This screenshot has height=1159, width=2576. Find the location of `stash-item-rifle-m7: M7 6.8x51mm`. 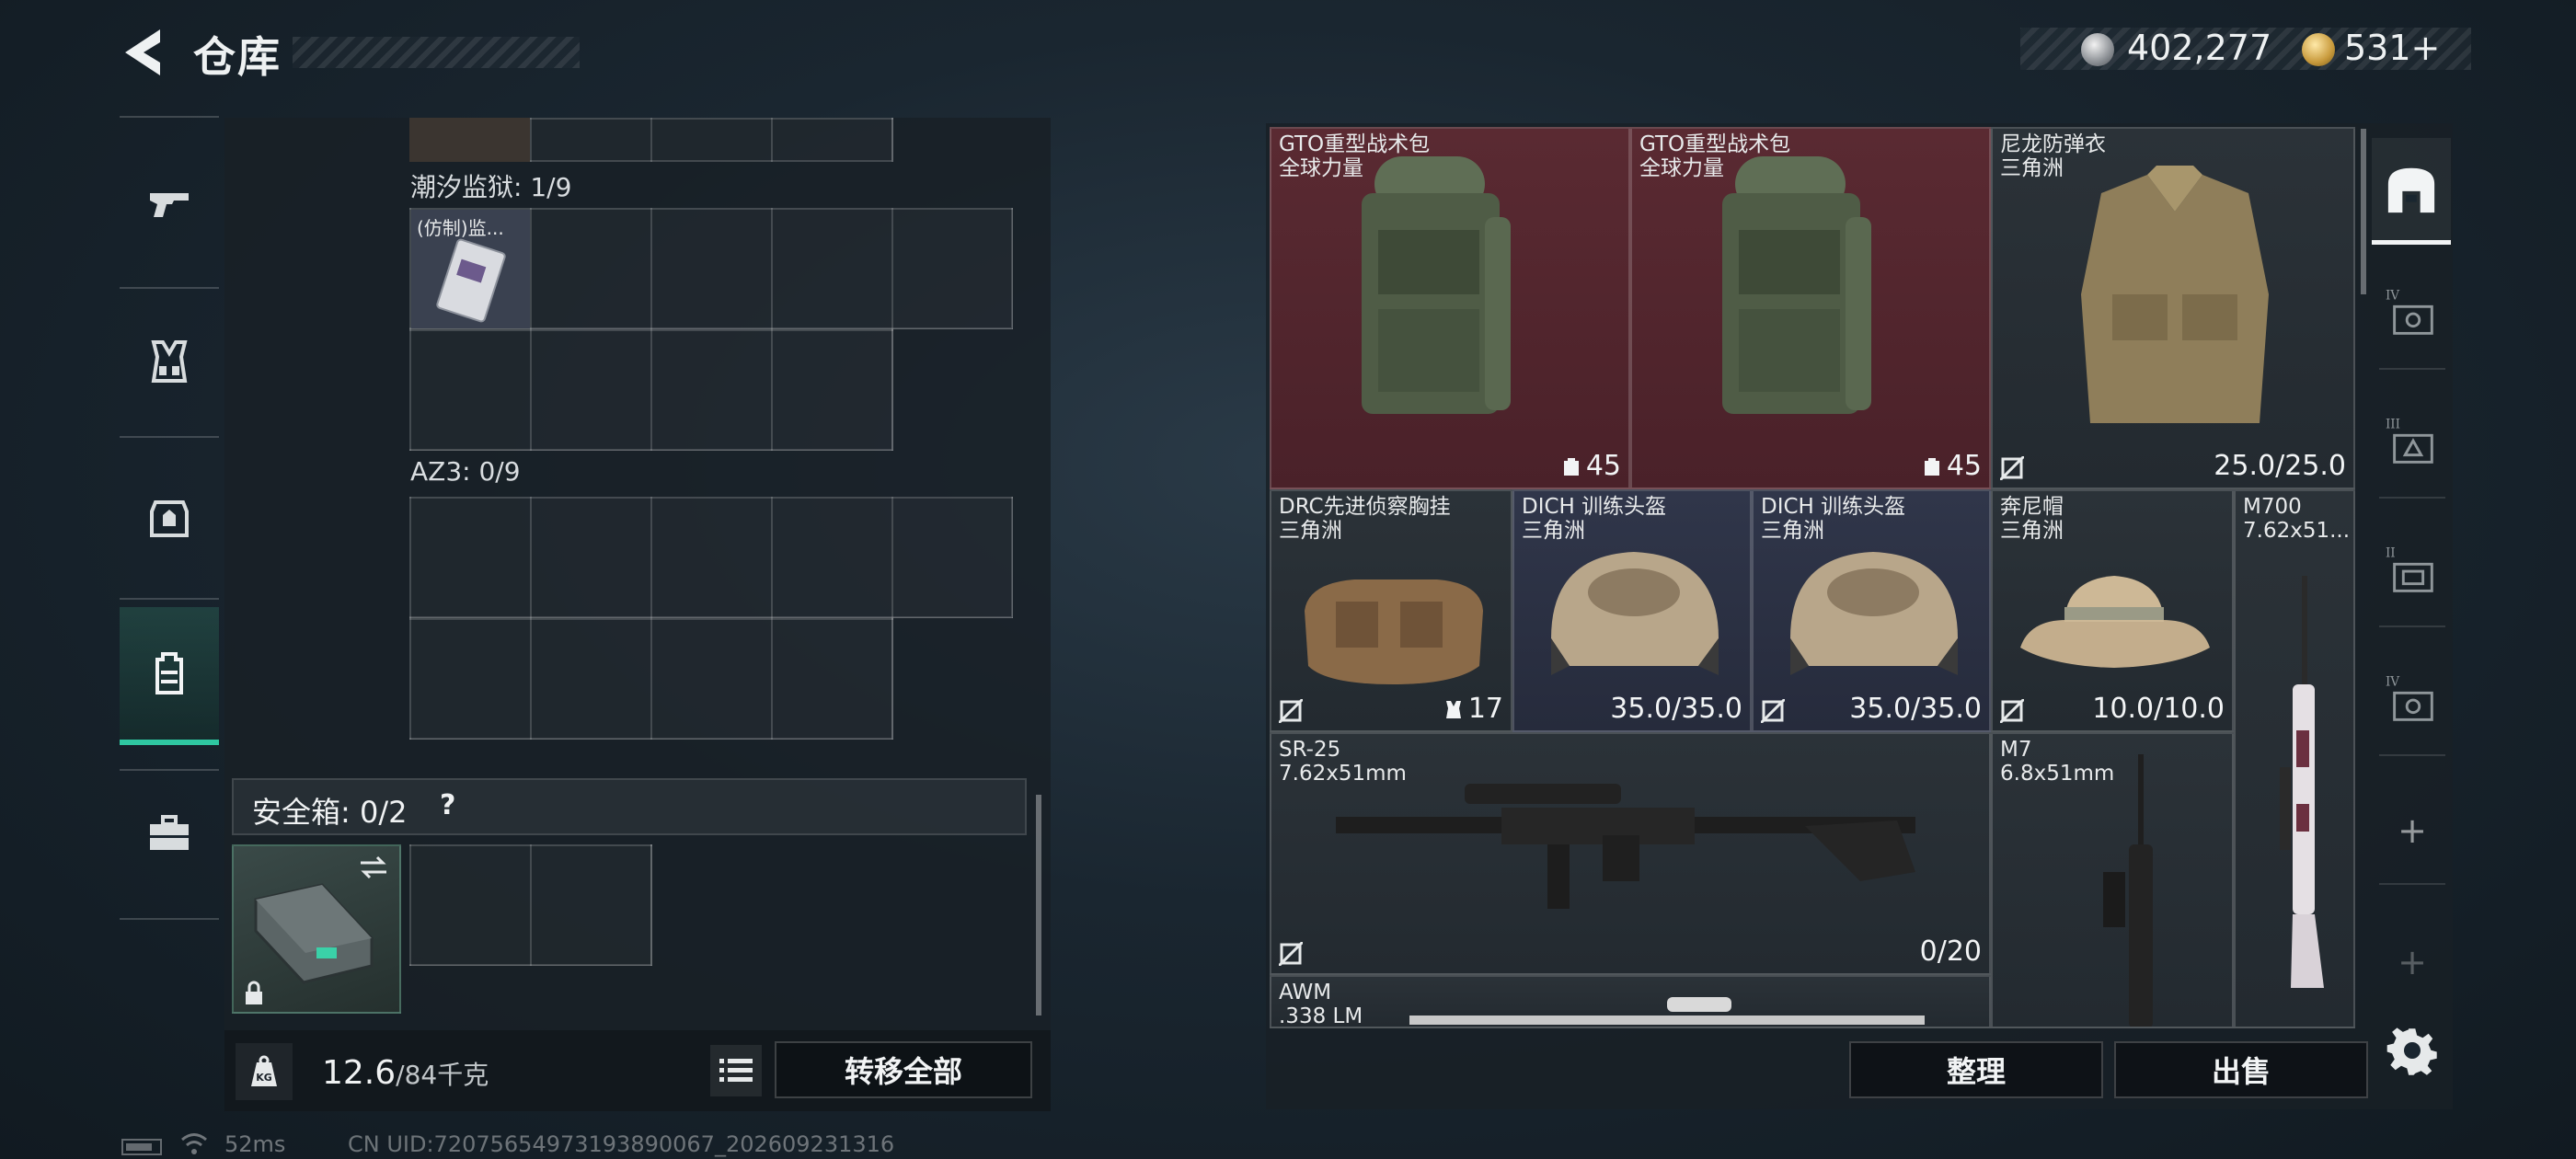

stash-item-rifle-m7: M7 6.8x51mm is located at coordinates (2112, 880).